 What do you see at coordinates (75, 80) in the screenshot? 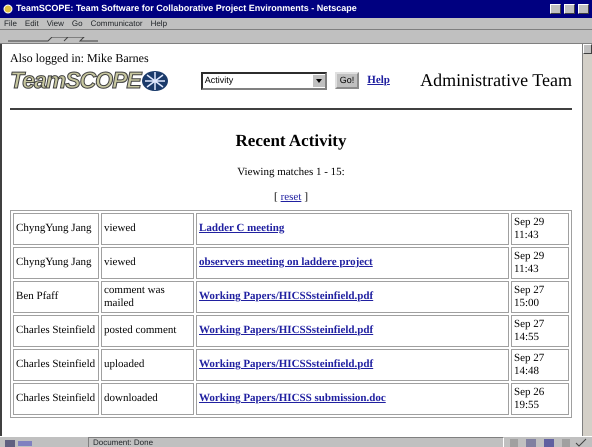
I see `logo: TeamSCOPE` at bounding box center [75, 80].